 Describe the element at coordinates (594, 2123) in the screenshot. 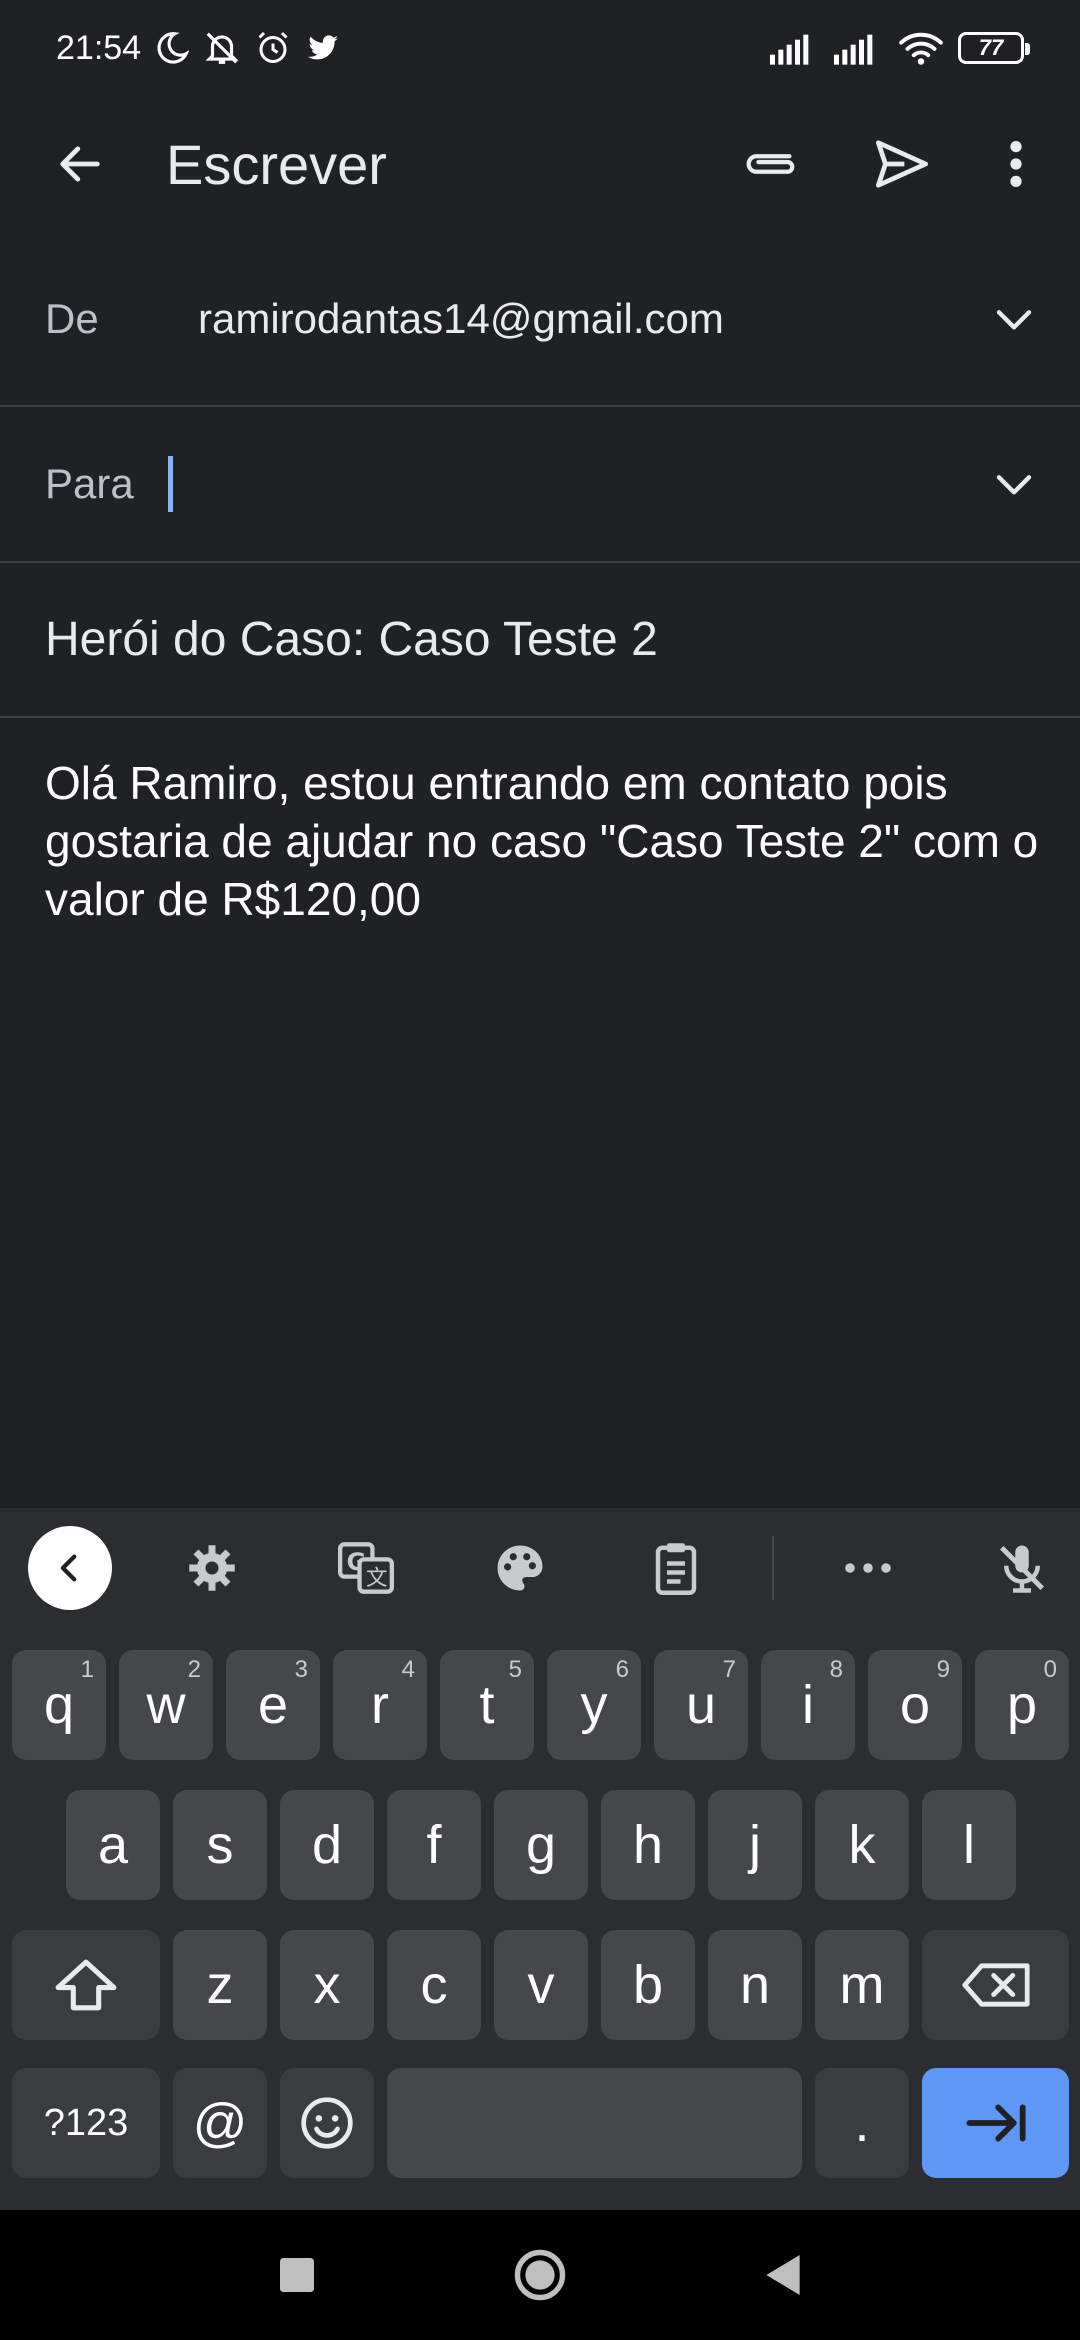

I see `space-key` at that location.